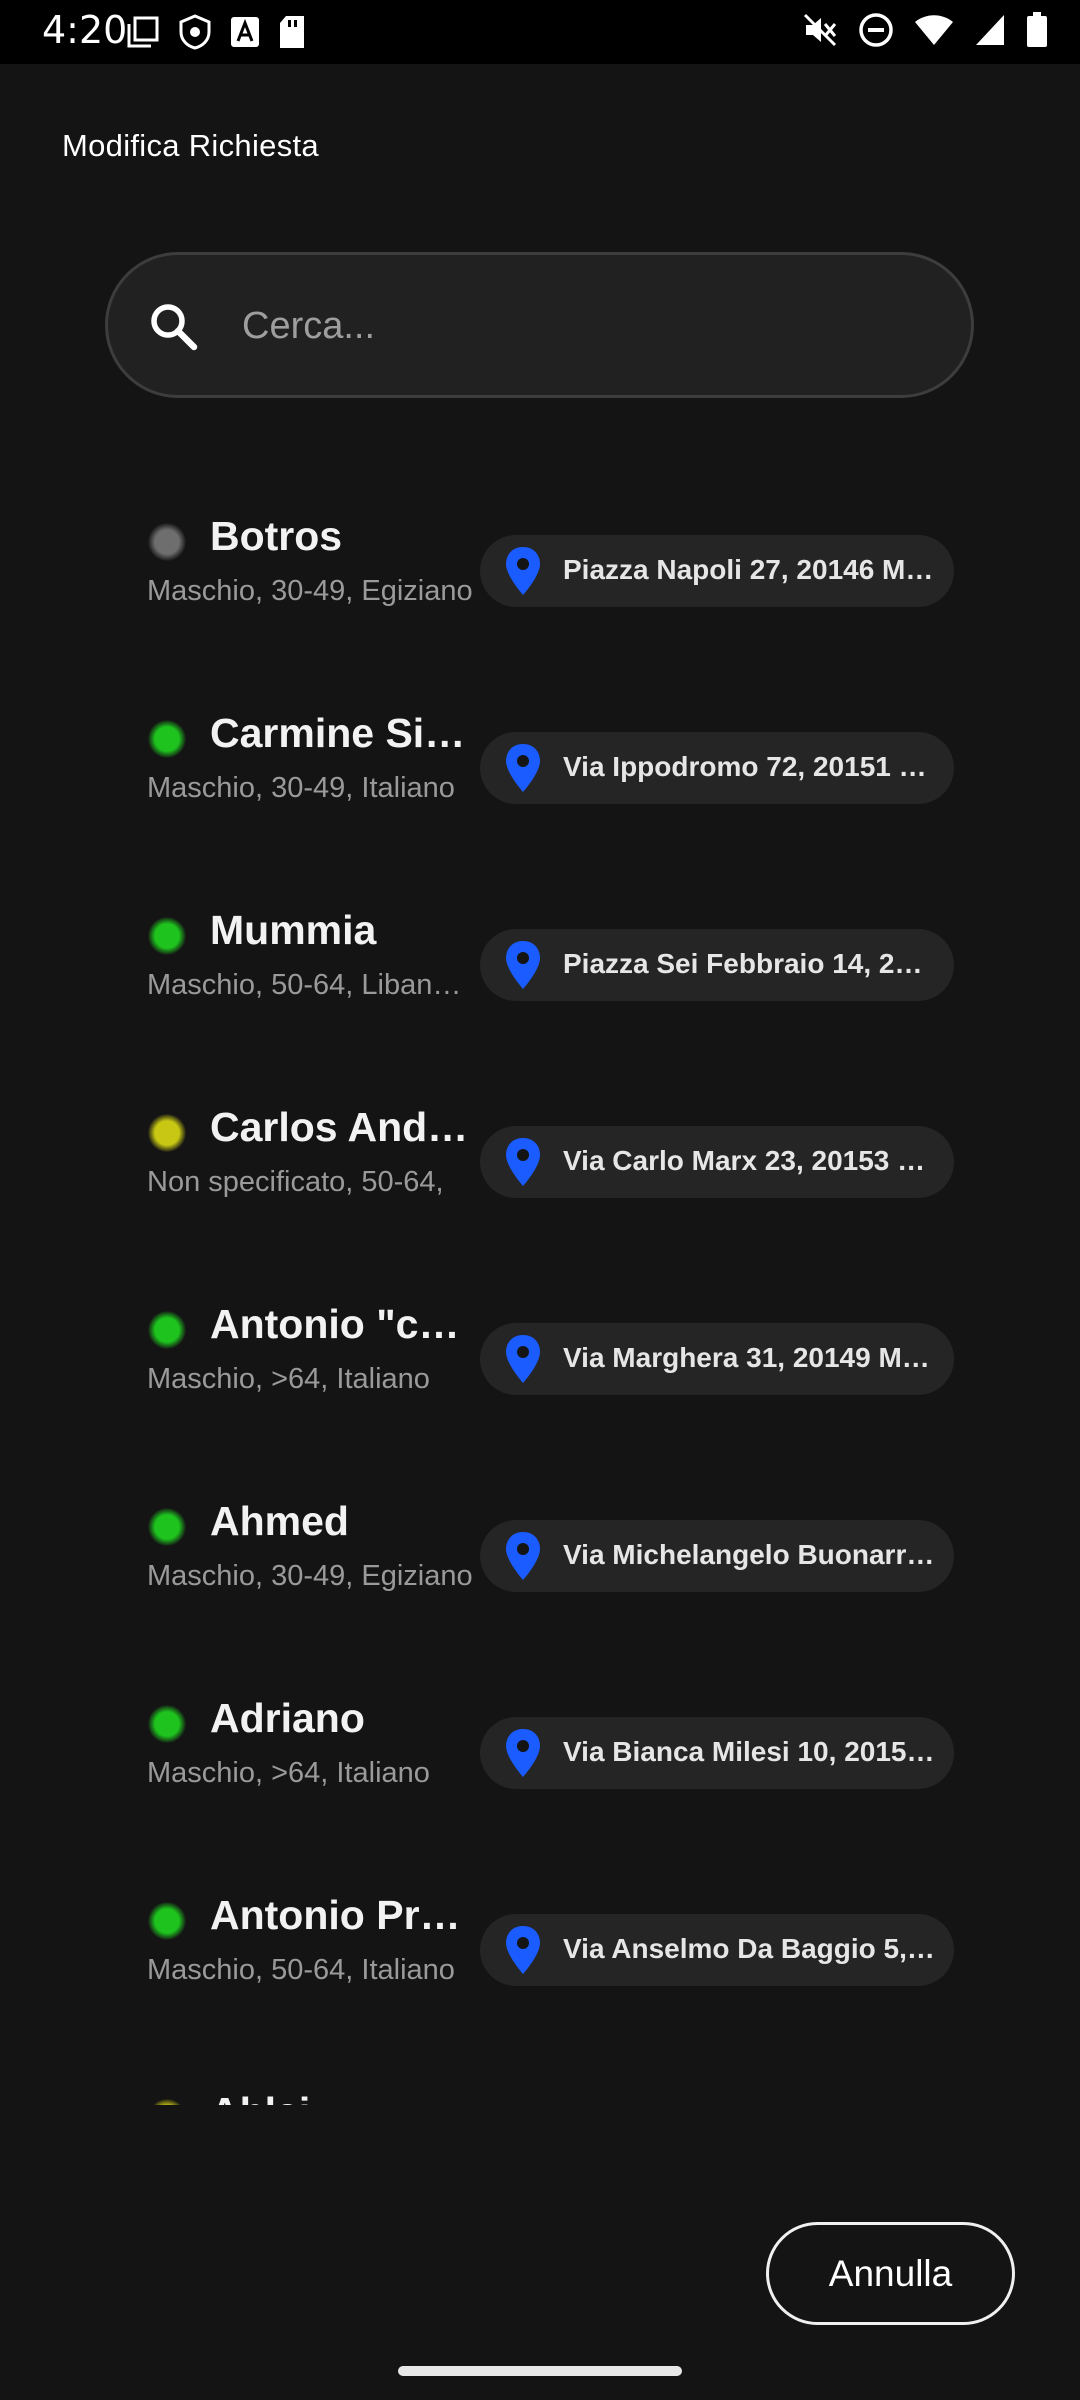 The width and height of the screenshot is (1080, 2400). Describe the element at coordinates (749, 766) in the screenshot. I see `address-text: Via Ippodromo 72, 20151 Milano` at that location.